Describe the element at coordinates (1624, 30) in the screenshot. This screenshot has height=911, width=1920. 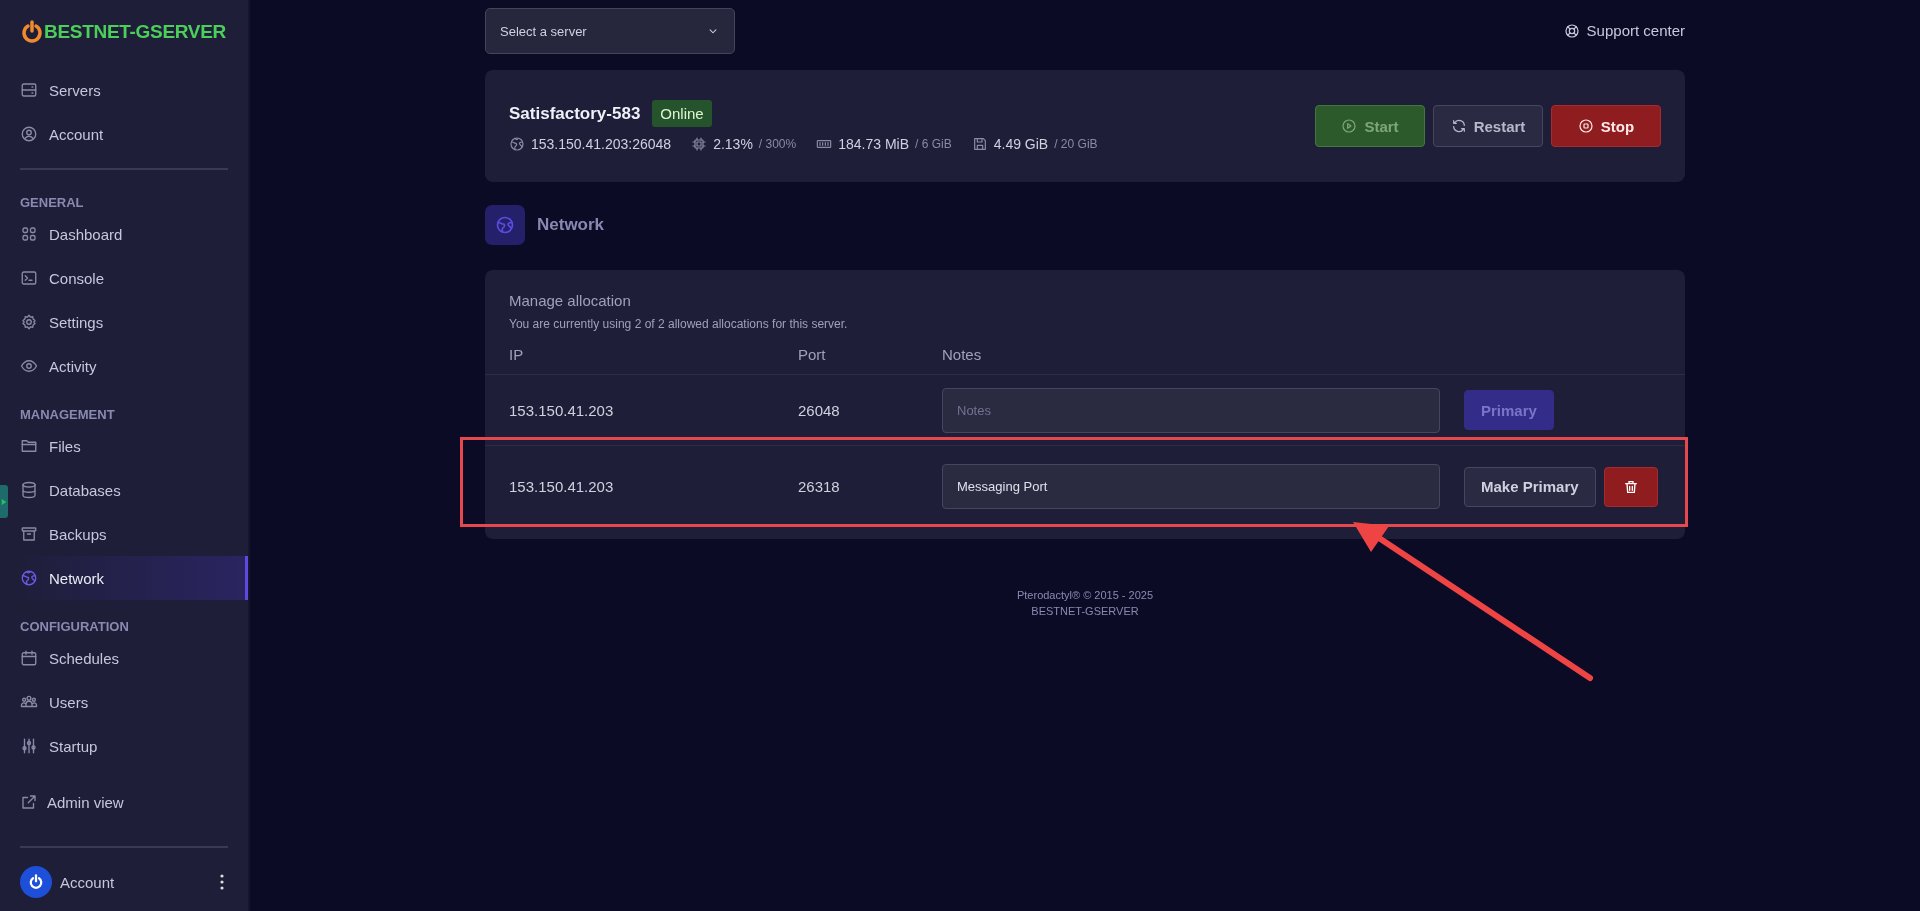
I see `support-center-link: Support center` at that location.